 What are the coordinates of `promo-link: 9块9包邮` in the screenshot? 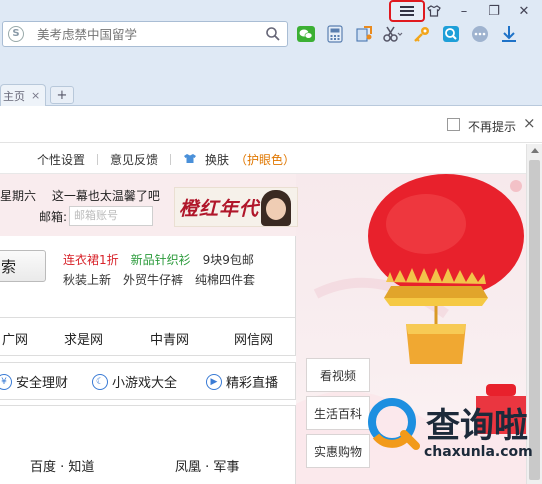 It's located at (228, 260).